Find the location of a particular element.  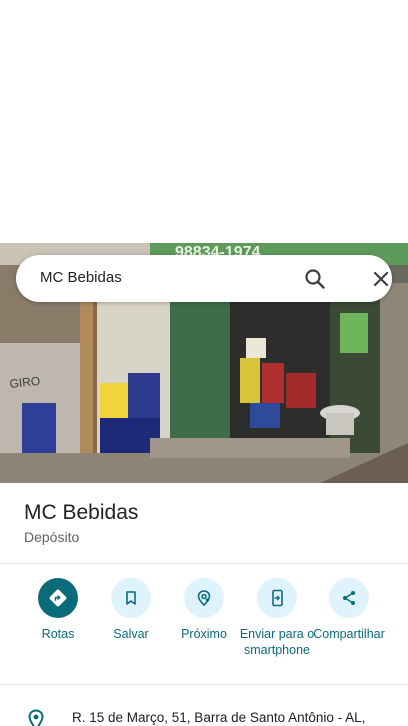

send-to-phone-button: Enviar para o smartphone is located at coordinates (277, 618).